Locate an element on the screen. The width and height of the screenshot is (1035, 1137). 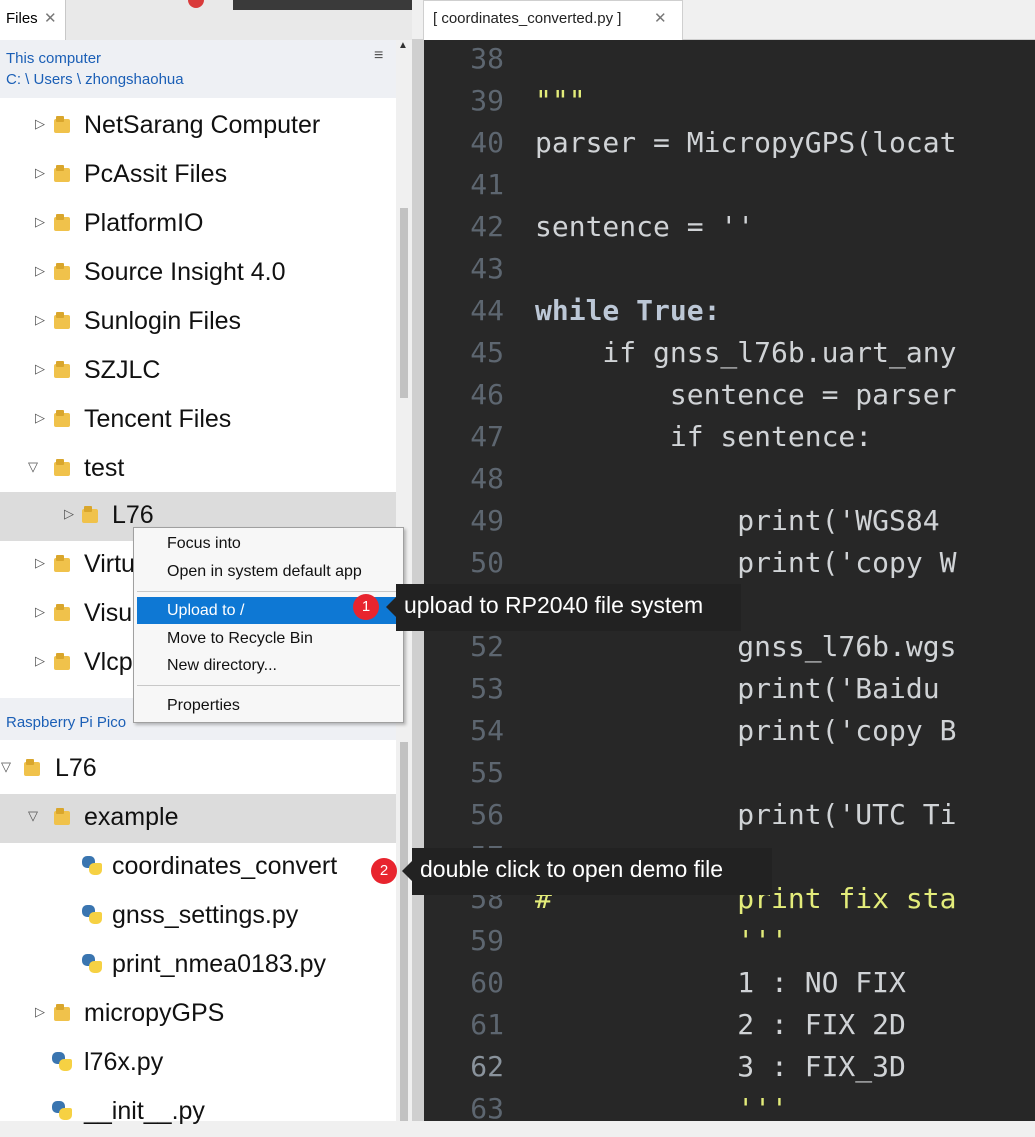
menu-item-move-to-recycle-bin: Move to Recycle Bin is located at coordinates (240, 639).